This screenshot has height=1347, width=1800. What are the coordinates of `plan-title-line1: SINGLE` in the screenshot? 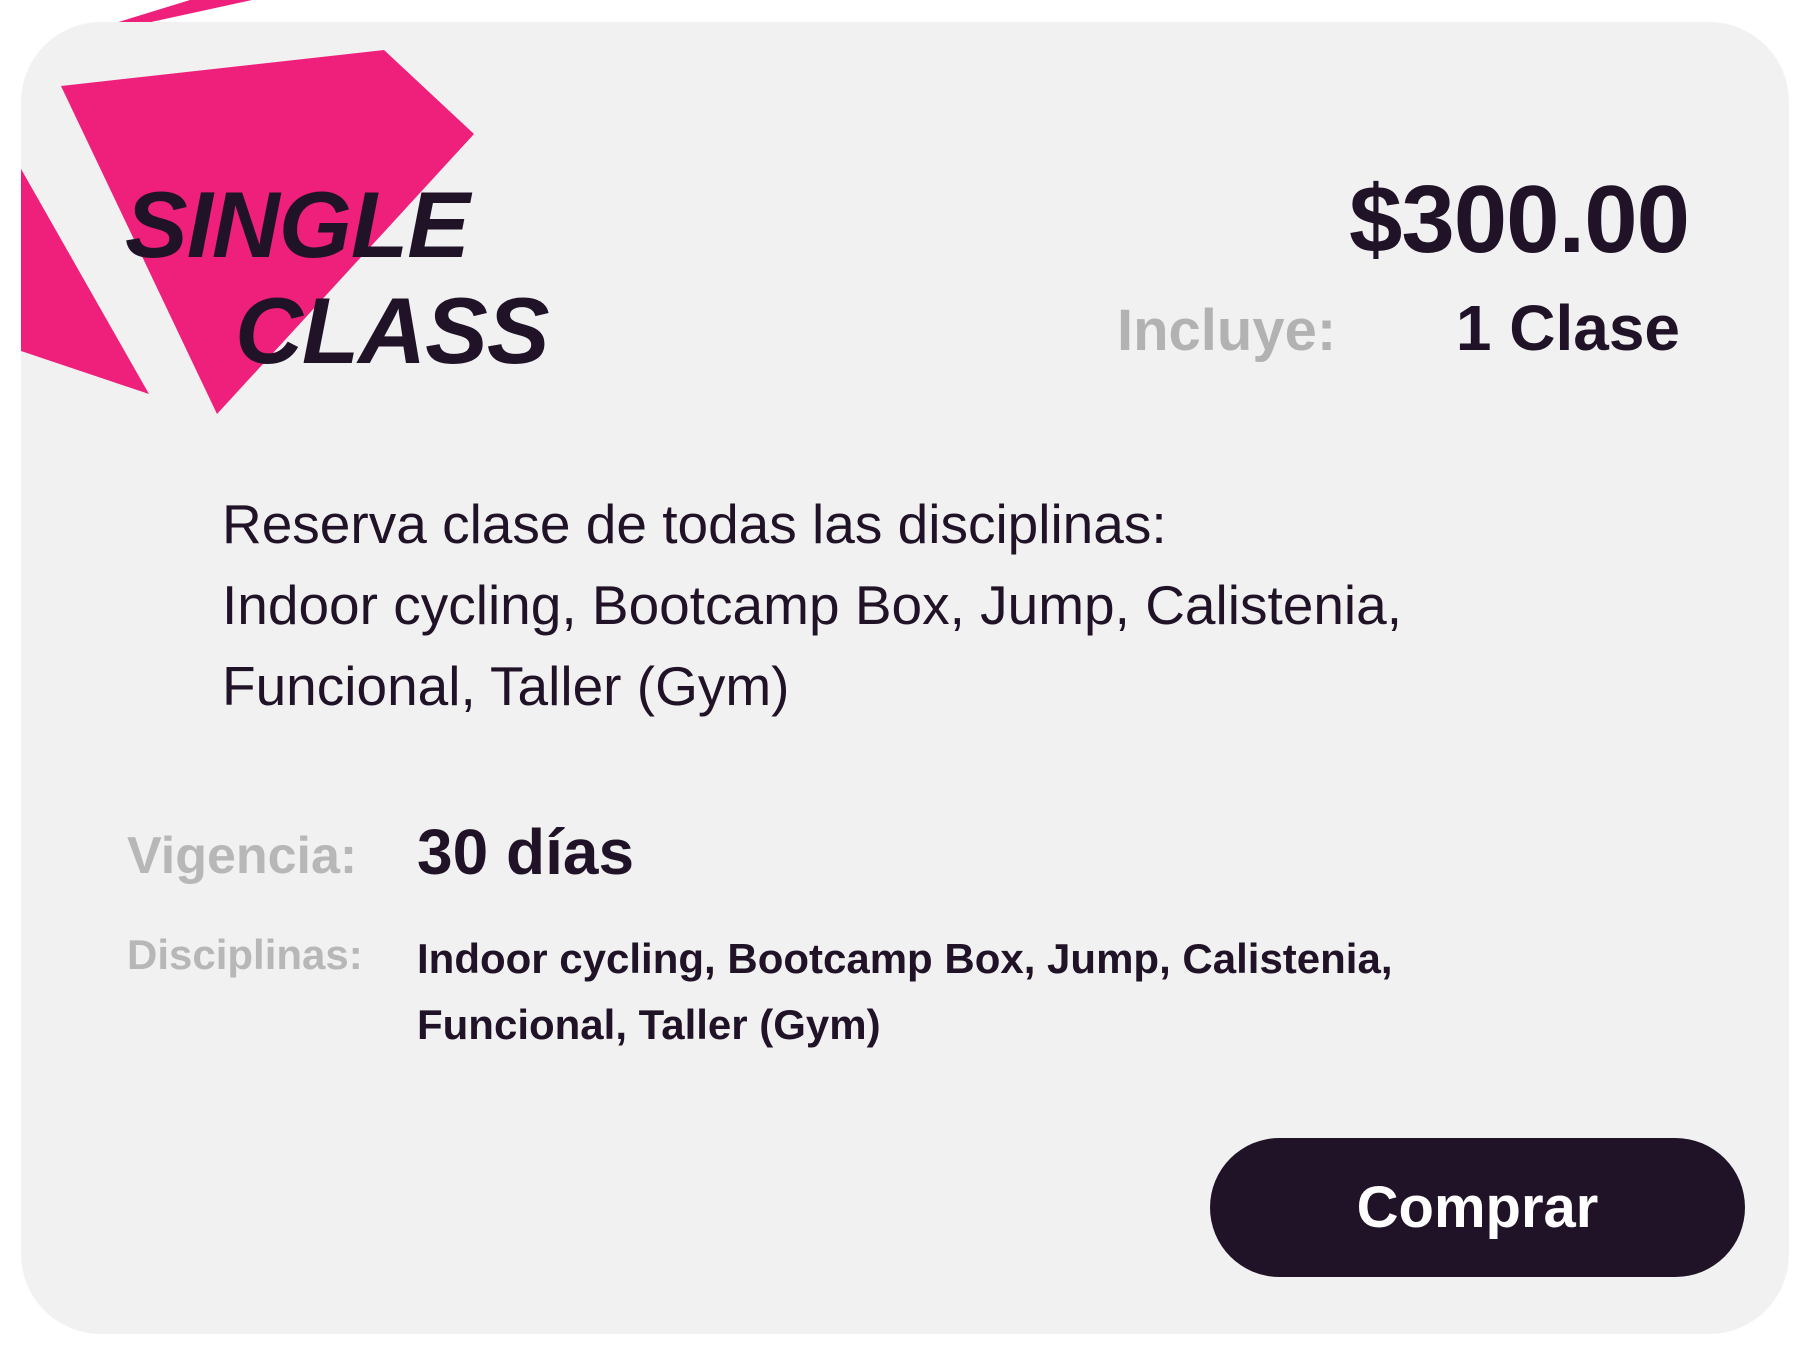 It's located at (297, 224).